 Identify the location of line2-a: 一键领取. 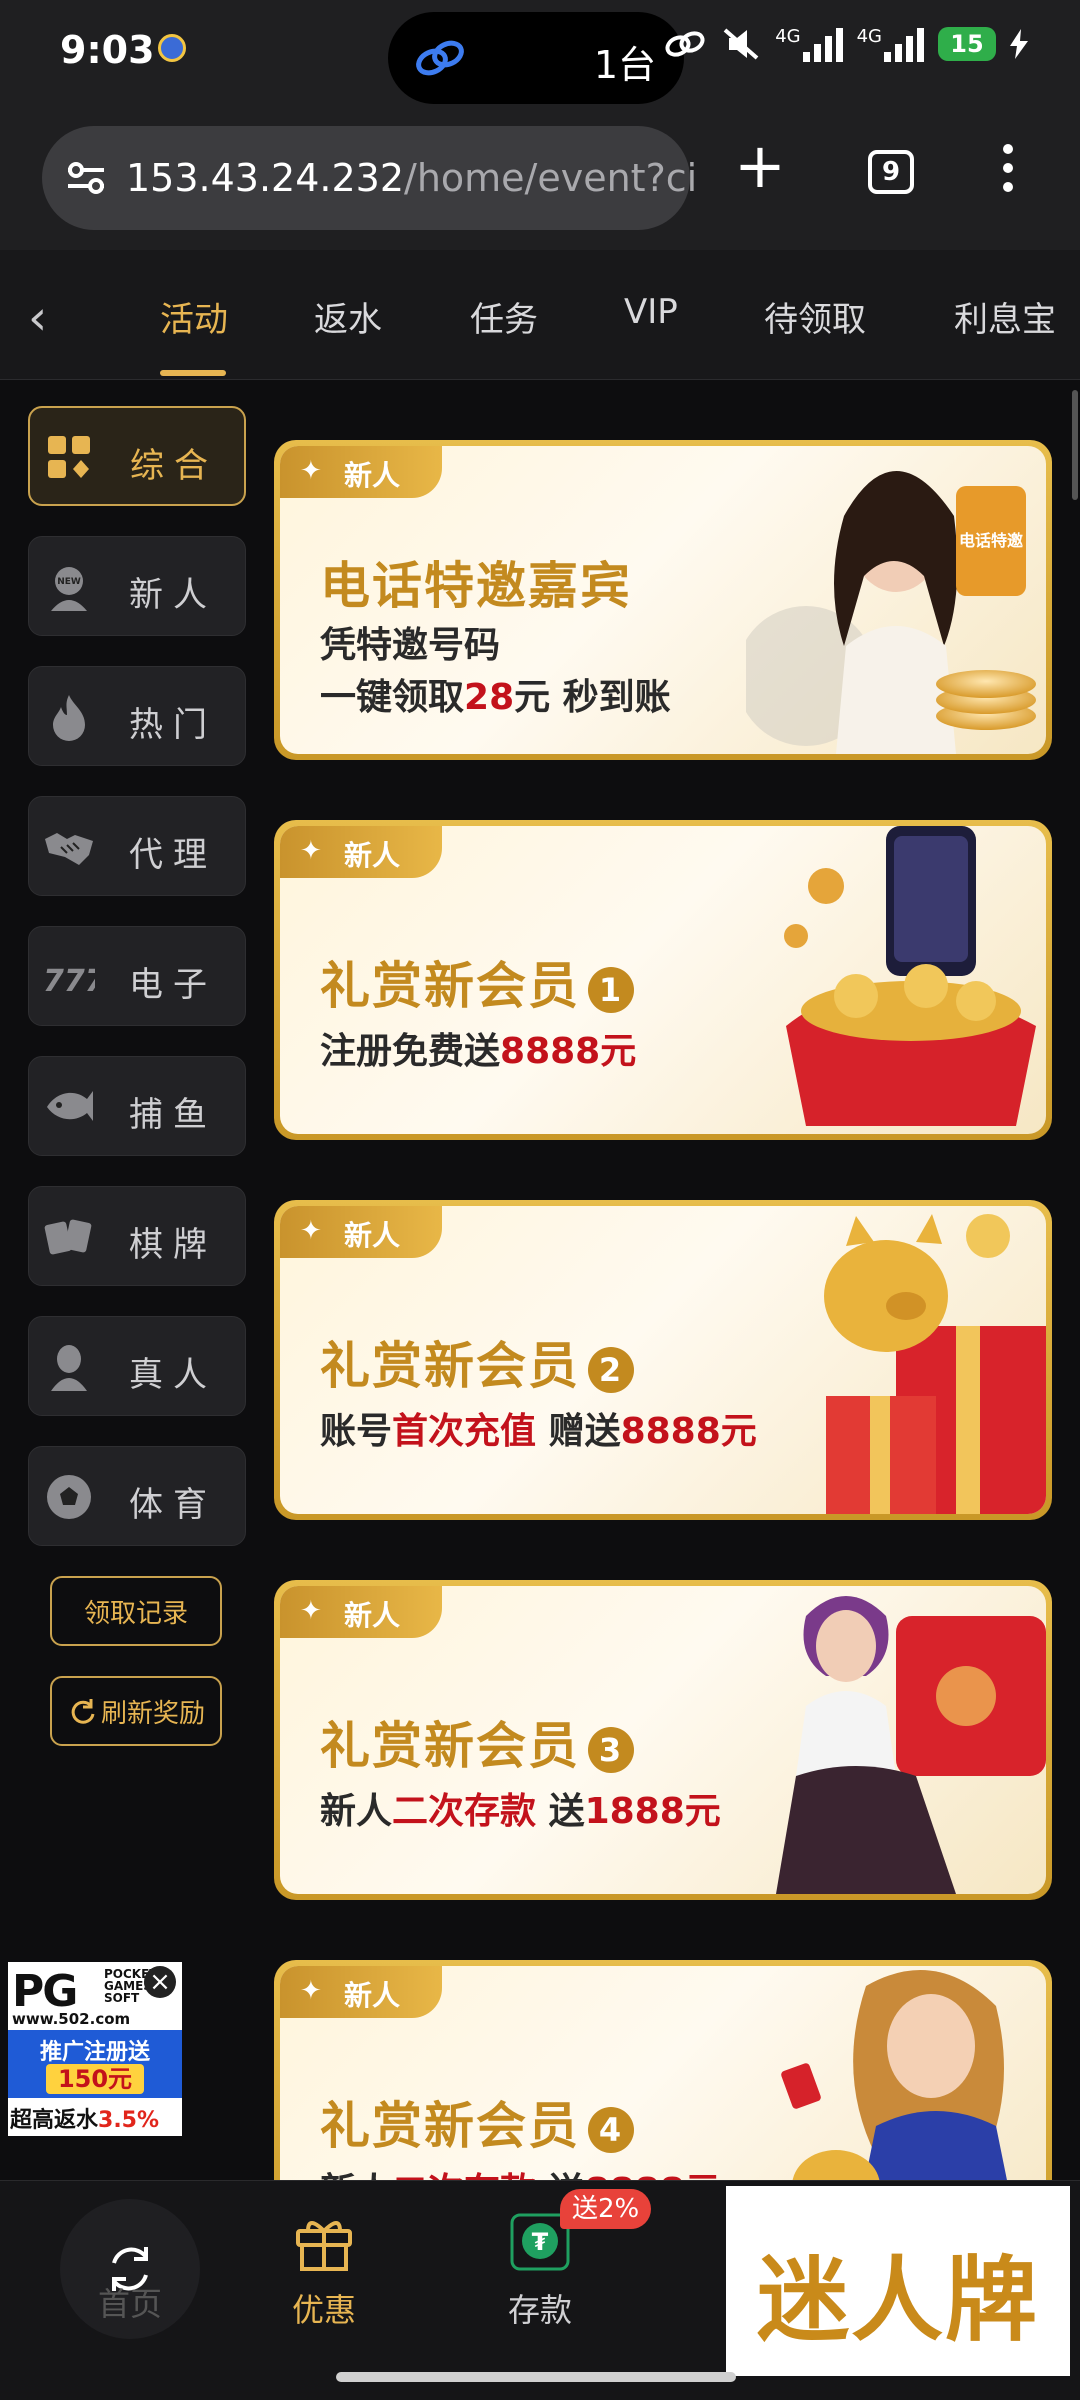
(392, 697).